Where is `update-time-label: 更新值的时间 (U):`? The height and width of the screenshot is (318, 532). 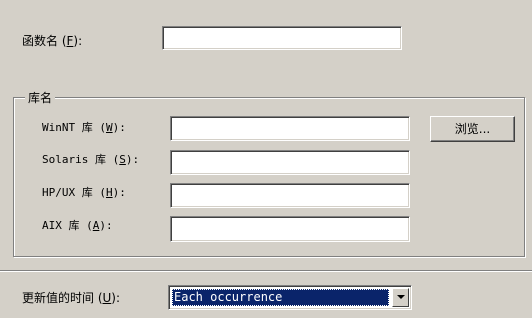
update-time-label: 更新值的时间 (U): is located at coordinates (71, 298).